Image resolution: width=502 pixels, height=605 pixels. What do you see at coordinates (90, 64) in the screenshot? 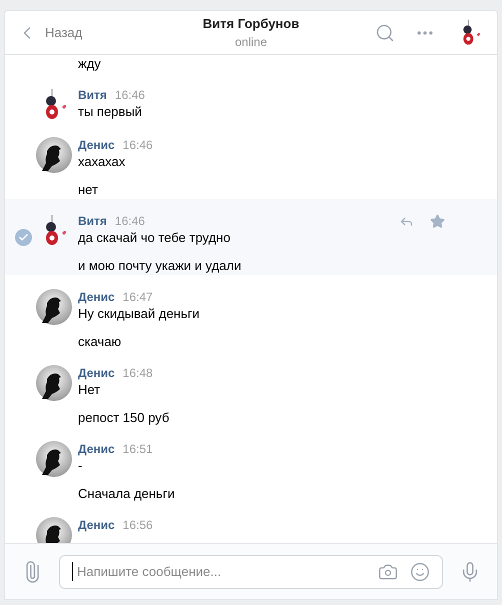
I see `message-text: жду` at bounding box center [90, 64].